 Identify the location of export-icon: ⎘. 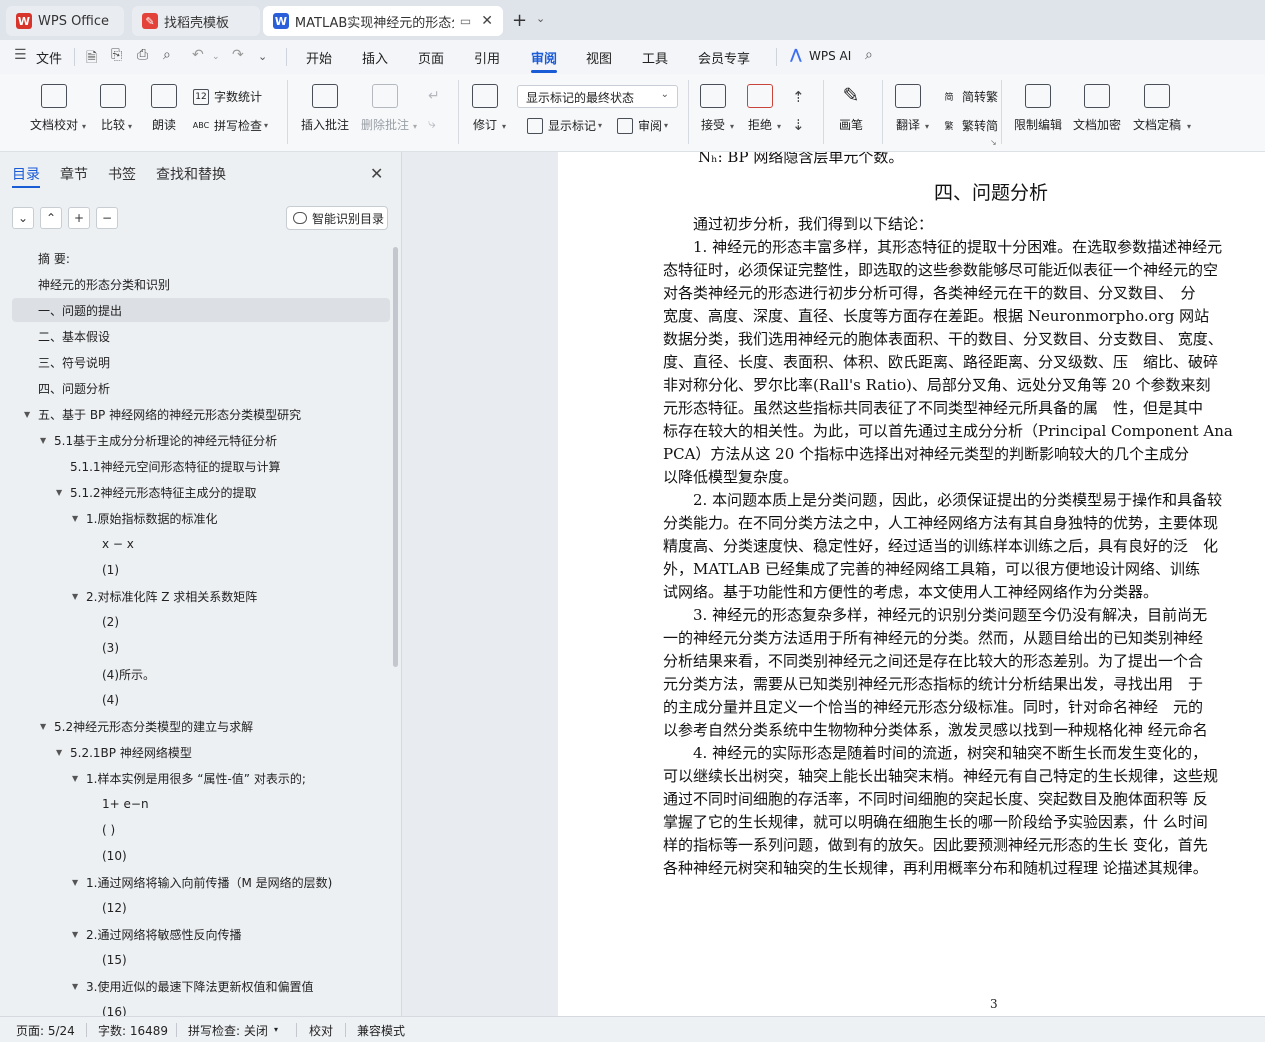
(116, 55).